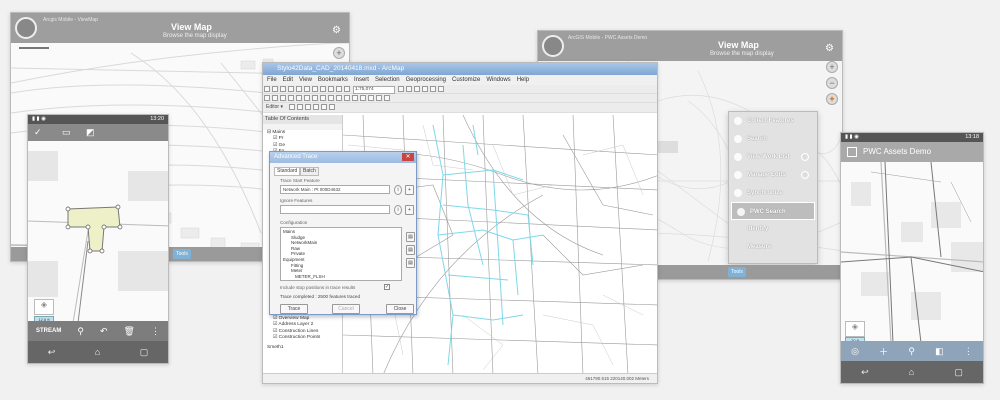  Describe the element at coordinates (274, 107) in the screenshot. I see `editor-menu: Editor ▾` at that location.